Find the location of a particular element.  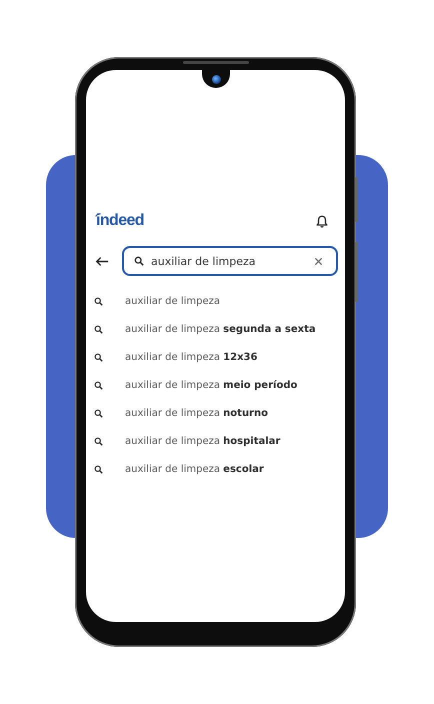

search-field: auxiliar de limpeza is located at coordinates (230, 261).